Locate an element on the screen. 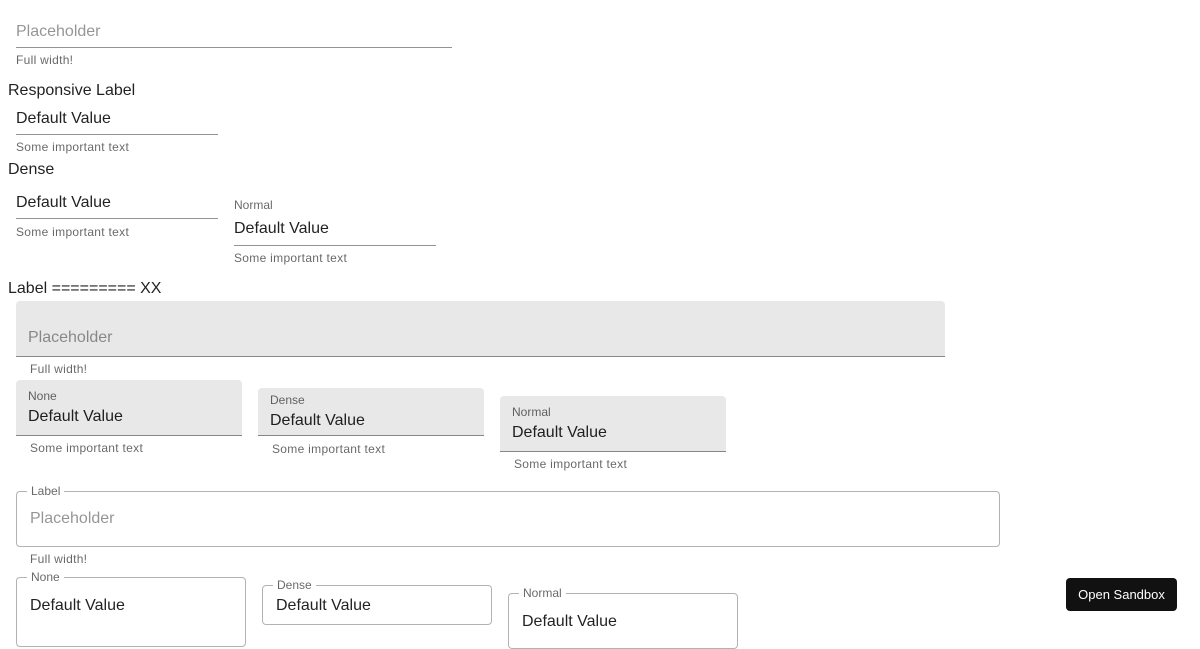 This screenshot has height=649, width=1200. outlined-dense-value: Default Value is located at coordinates (323, 606).